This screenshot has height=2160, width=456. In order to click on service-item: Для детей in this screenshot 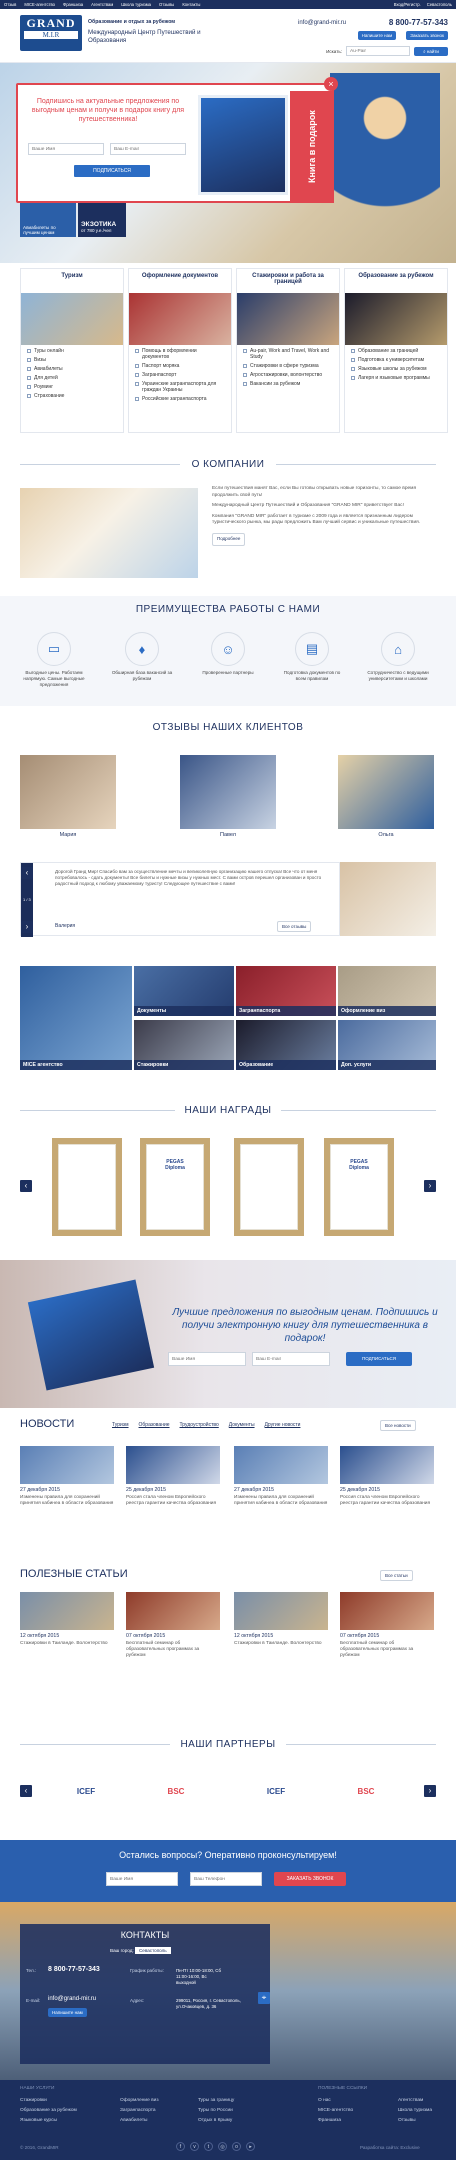, I will do `click(72, 378)`.